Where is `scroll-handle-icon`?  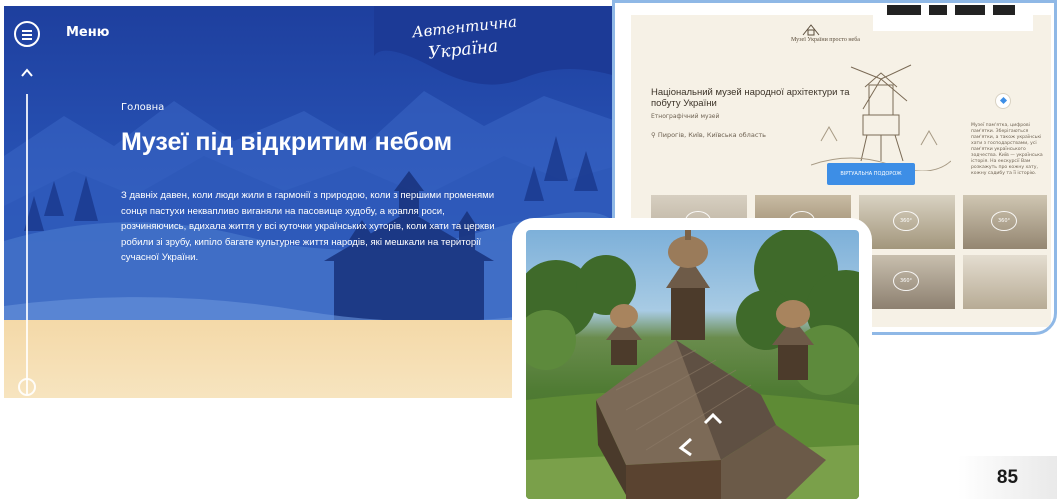
scroll-handle-icon is located at coordinates (27, 387).